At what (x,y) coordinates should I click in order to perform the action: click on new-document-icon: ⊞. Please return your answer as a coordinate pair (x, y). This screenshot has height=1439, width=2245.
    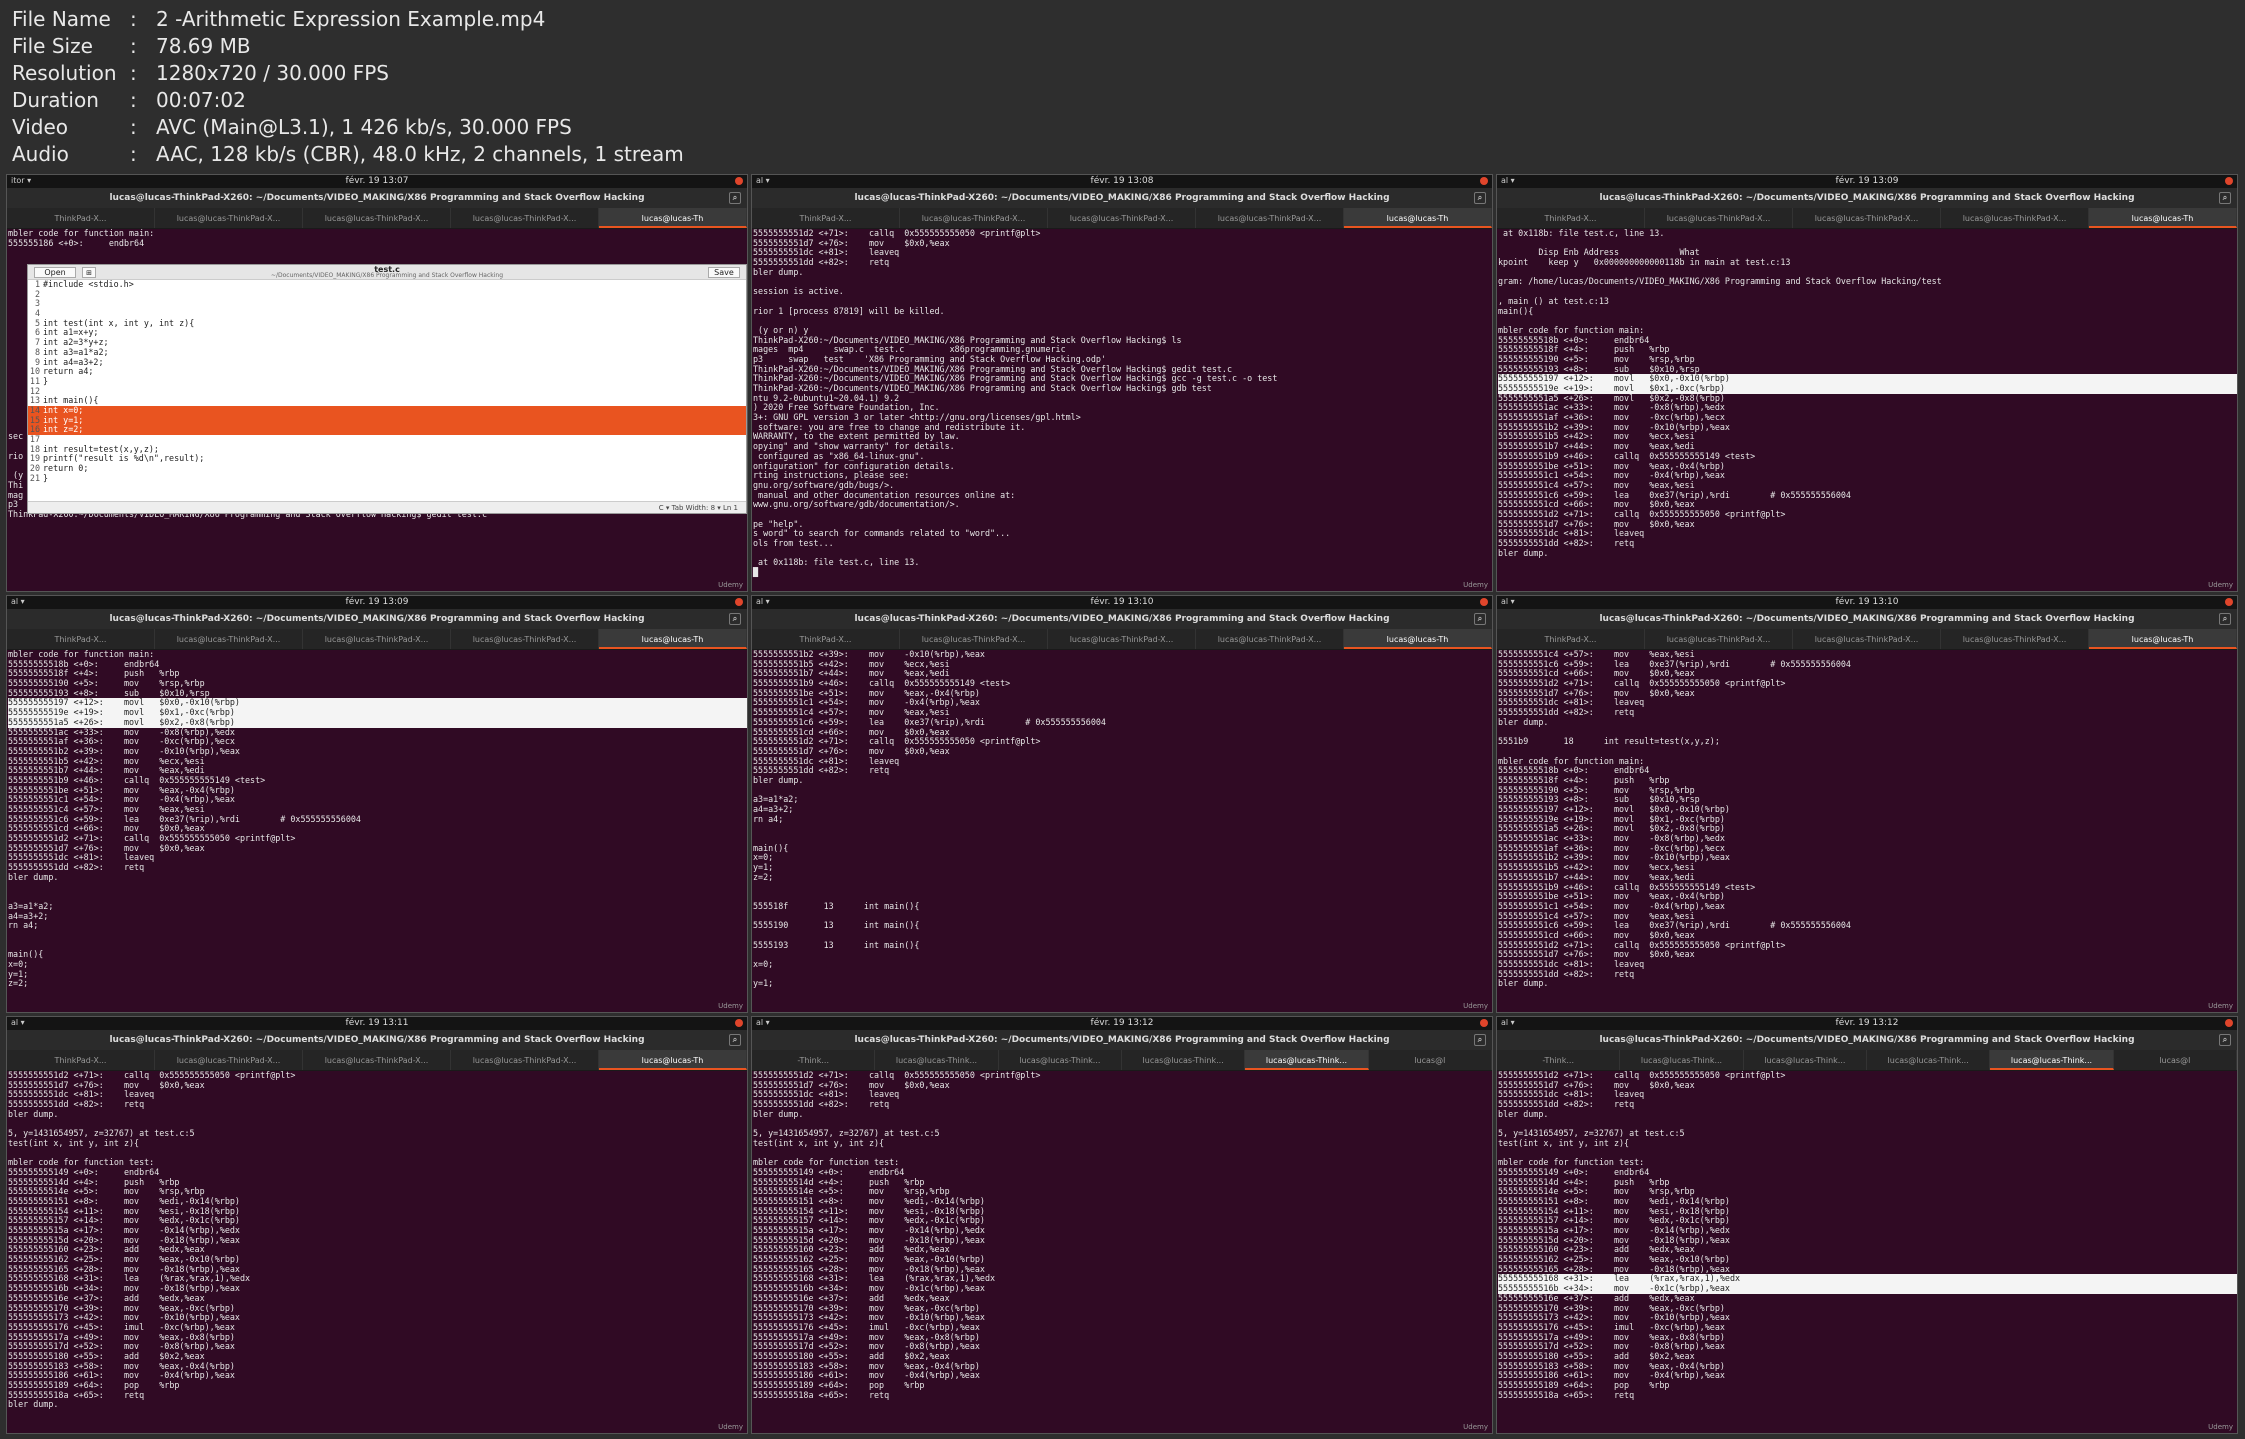
    Looking at the image, I should click on (89, 272).